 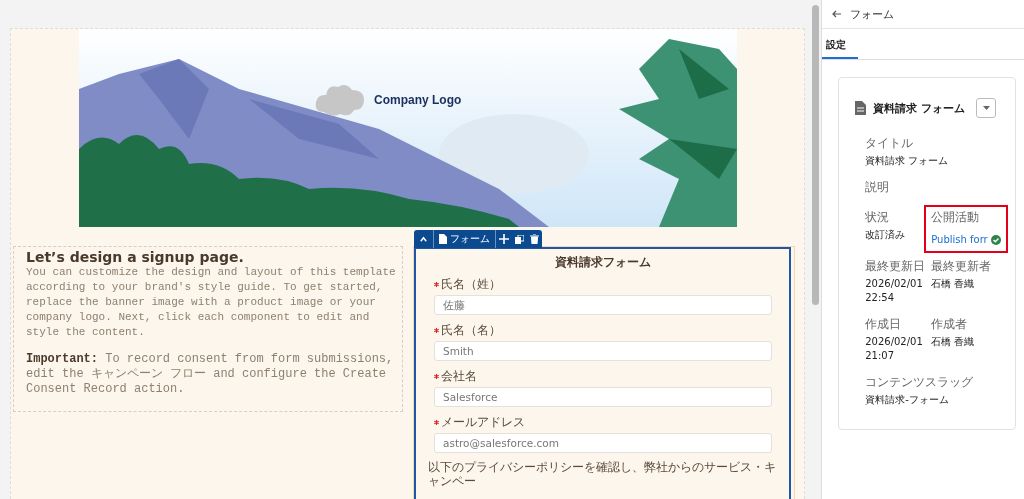 What do you see at coordinates (423, 239) in the screenshot?
I see `chevron-up-icon` at bounding box center [423, 239].